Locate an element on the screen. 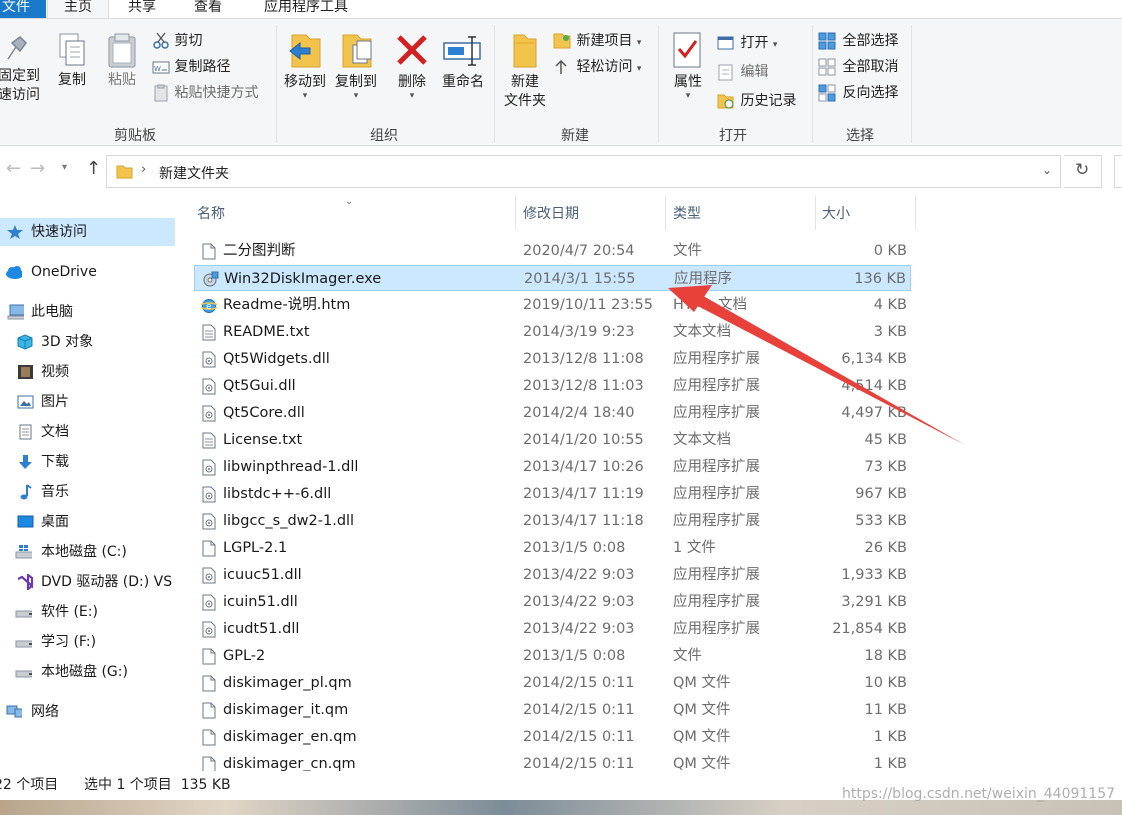  file-date: 2014/3/19 9:23 is located at coordinates (579, 332).